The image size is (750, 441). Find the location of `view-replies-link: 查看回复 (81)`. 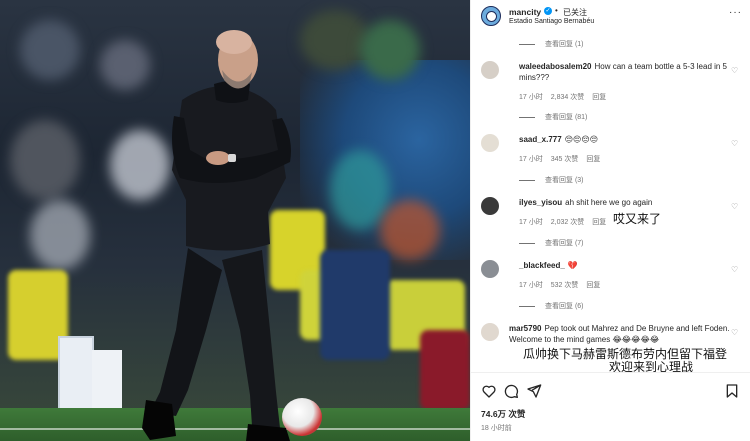

view-replies-link: 查看回复 (81) is located at coordinates (553, 117).